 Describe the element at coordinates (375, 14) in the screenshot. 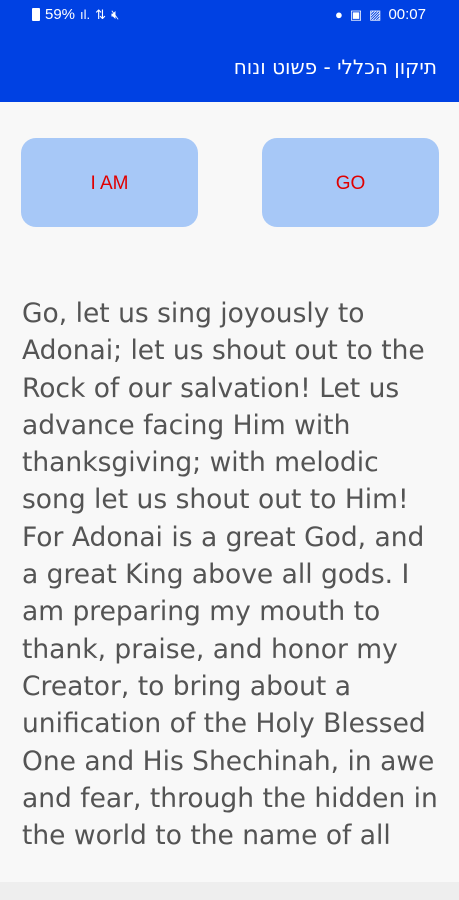

I see `image-icon: ▨` at that location.